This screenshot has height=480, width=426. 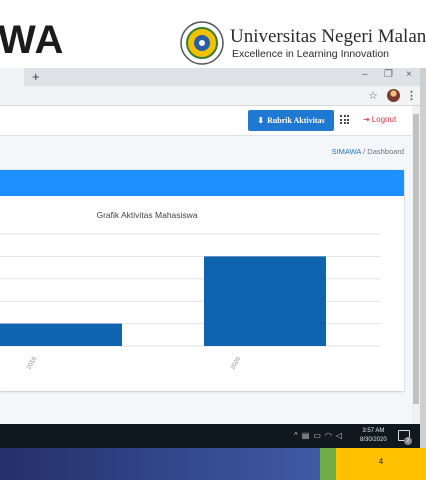 What do you see at coordinates (32, 363) in the screenshot?
I see `chart-tick-label-2019: 2019` at bounding box center [32, 363].